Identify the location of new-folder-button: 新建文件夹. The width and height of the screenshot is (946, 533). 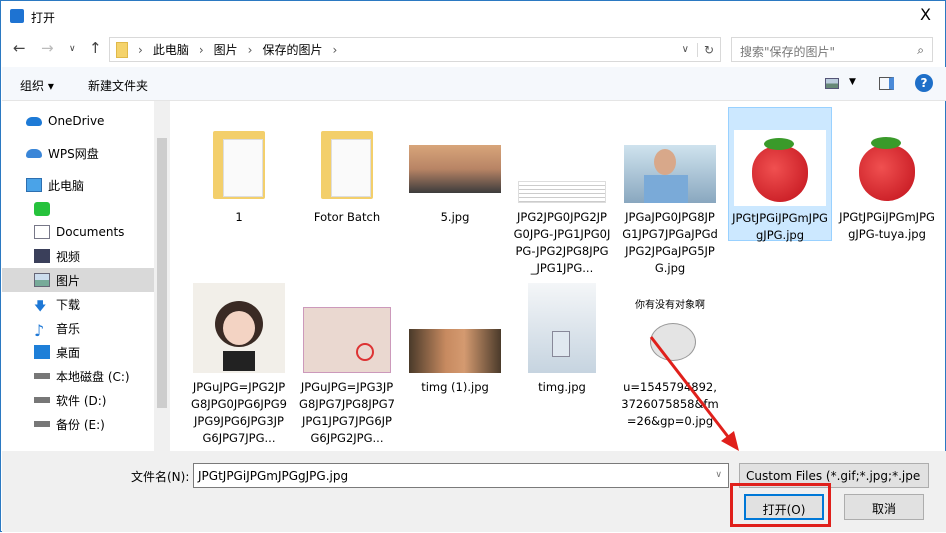
(118, 85).